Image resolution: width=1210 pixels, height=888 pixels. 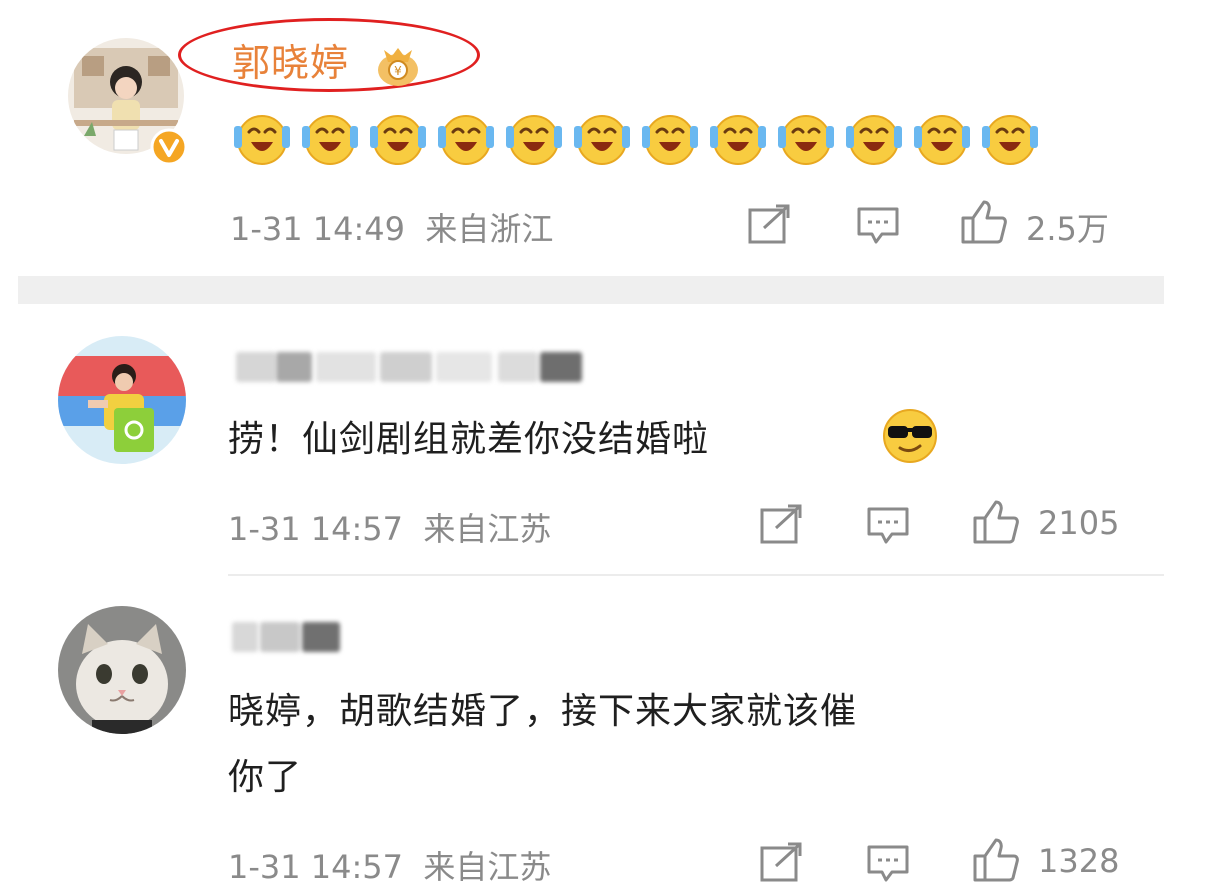 I want to click on comment-text: 捞！仙剑剧组就差你没结婚啦, so click(x=469, y=439).